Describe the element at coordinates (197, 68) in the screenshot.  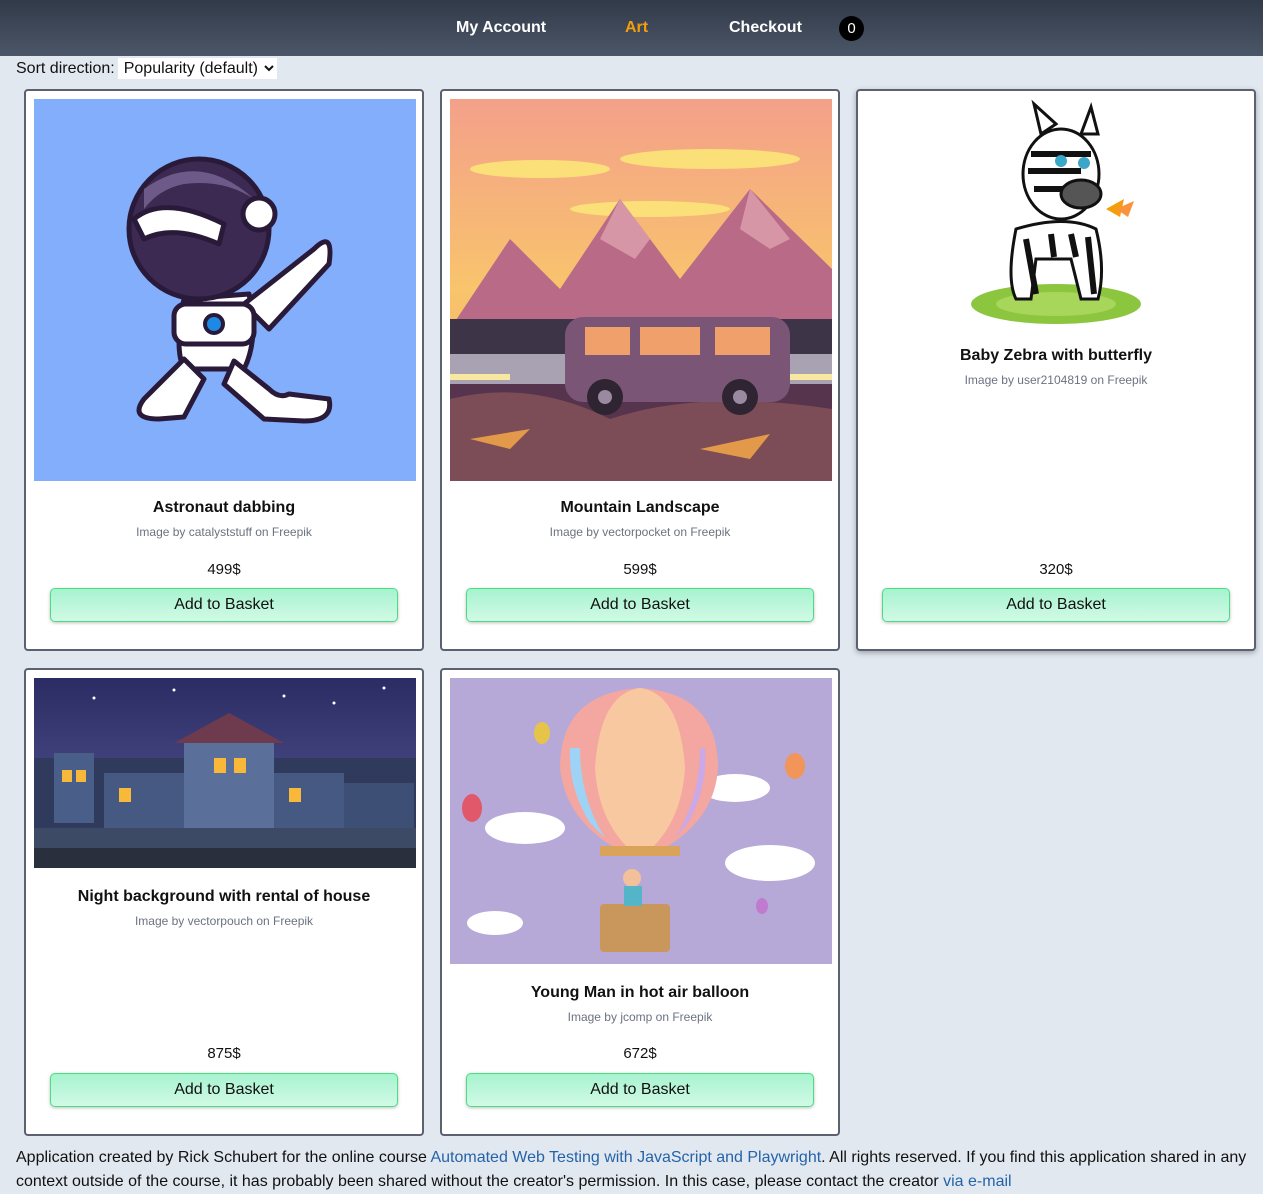
I see `sort-direction-select: Popularity (default)` at that location.